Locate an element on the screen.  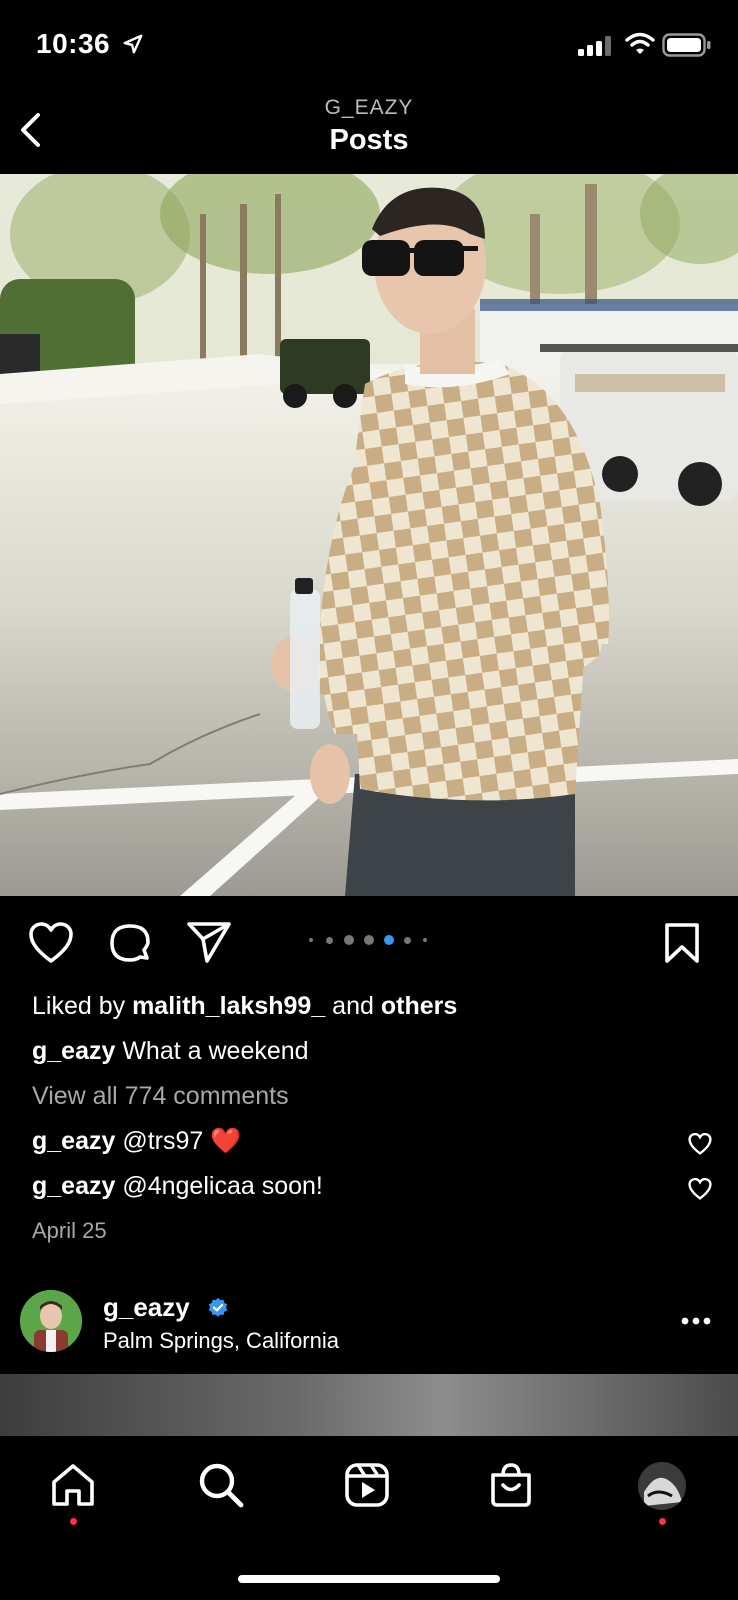
reels-icon is located at coordinates (367, 1485).